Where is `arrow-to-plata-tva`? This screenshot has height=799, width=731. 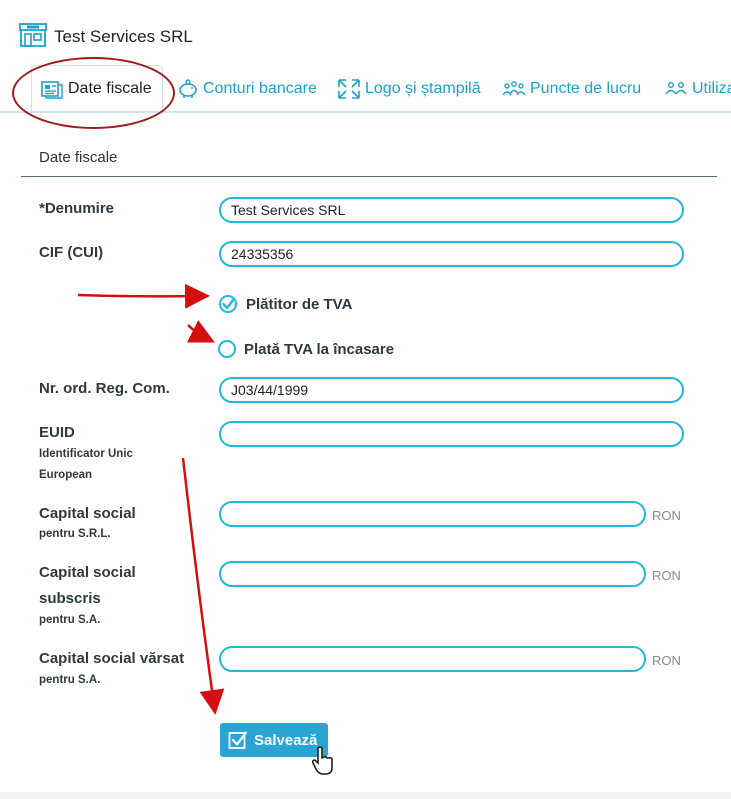
arrow-to-plata-tva is located at coordinates (200, 331).